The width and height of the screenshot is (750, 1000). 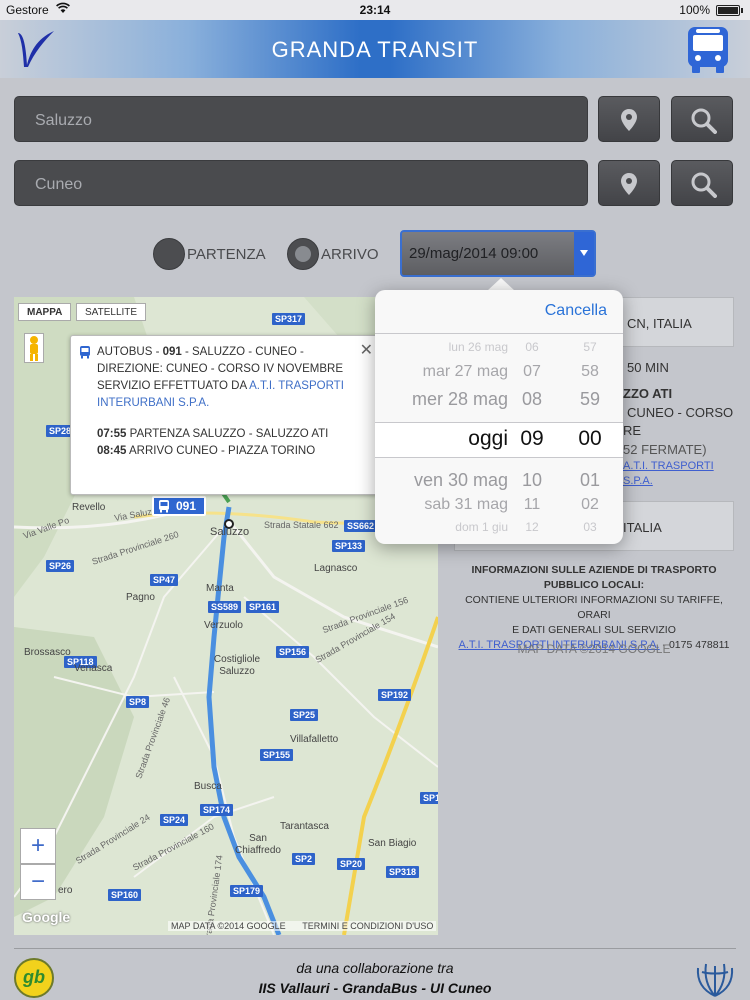 What do you see at coordinates (46, 917) in the screenshot?
I see `google-logo: Google` at bounding box center [46, 917].